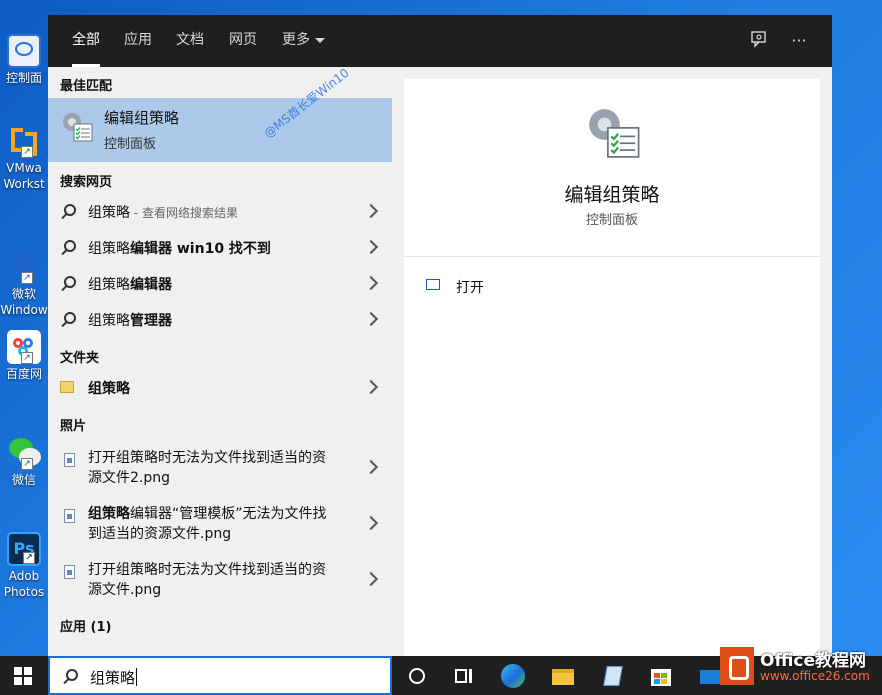  Describe the element at coordinates (612, 195) in the screenshot. I see `preview-title: 编辑组策略` at that location.